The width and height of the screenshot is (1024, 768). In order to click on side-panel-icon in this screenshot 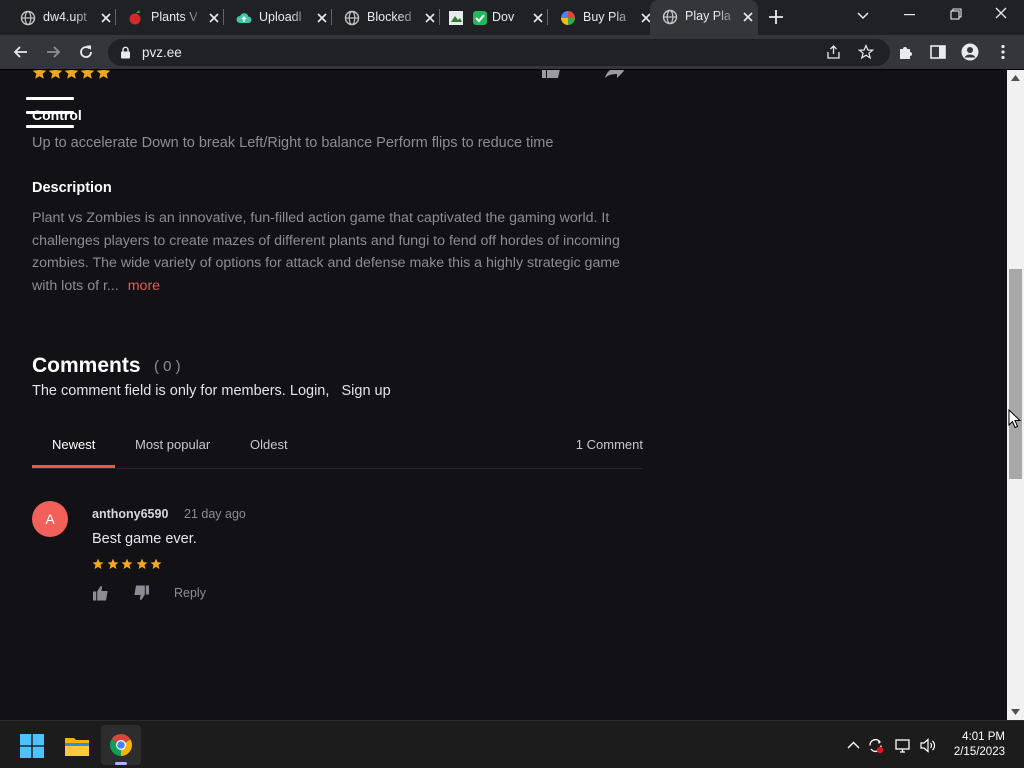, I will do `click(938, 52)`.